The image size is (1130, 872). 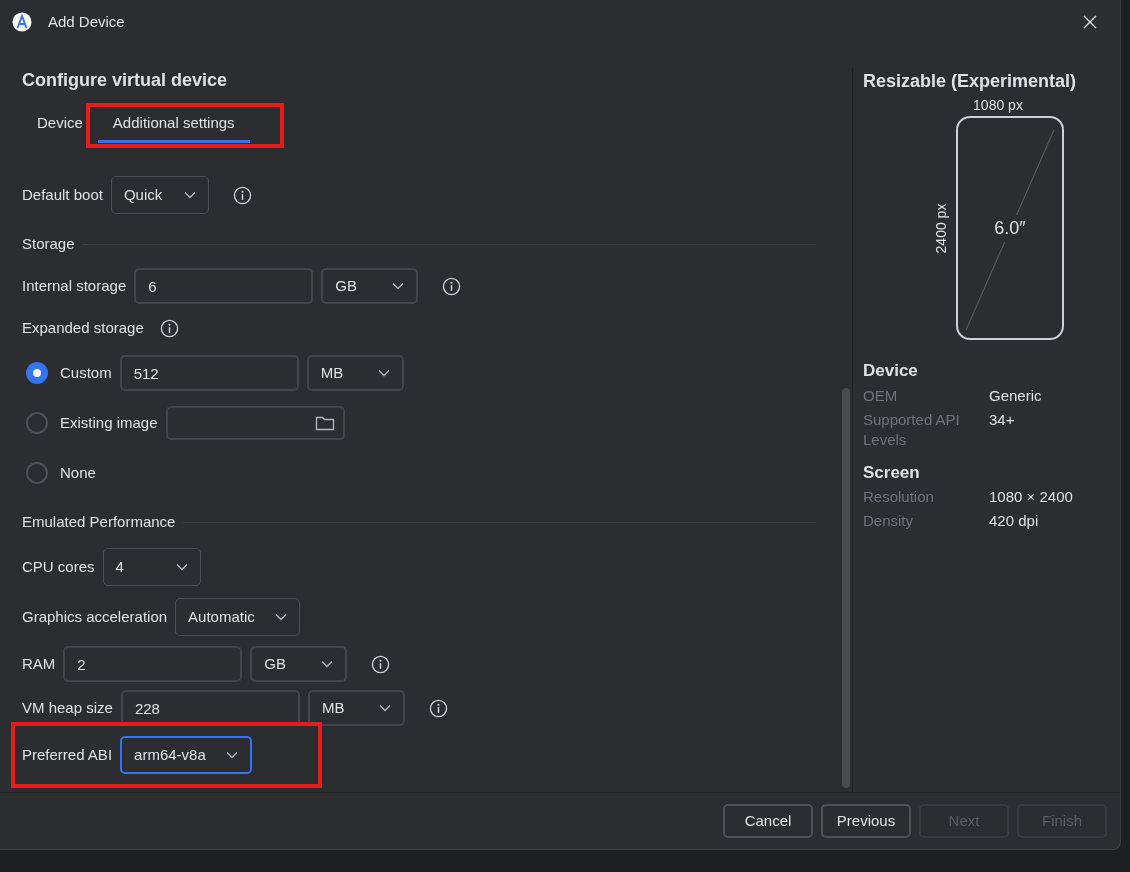 I want to click on page-heading: Configure virtual device, so click(x=125, y=80).